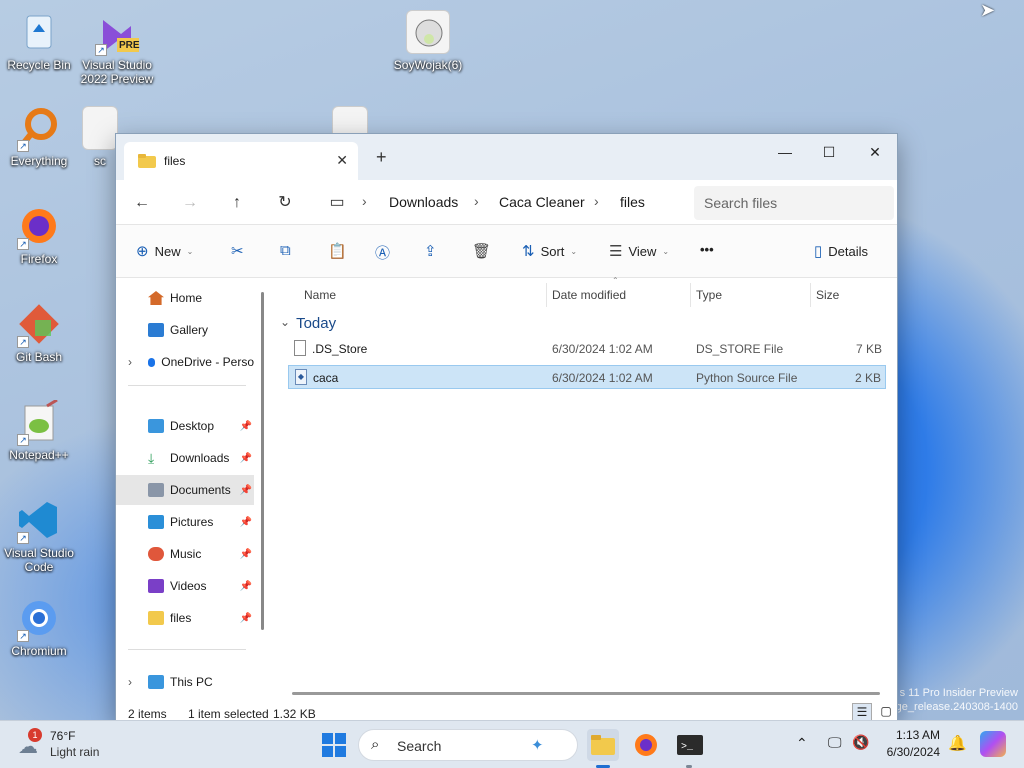 The width and height of the screenshot is (1024, 768). I want to click on tab-files: files ✕, so click(241, 161).